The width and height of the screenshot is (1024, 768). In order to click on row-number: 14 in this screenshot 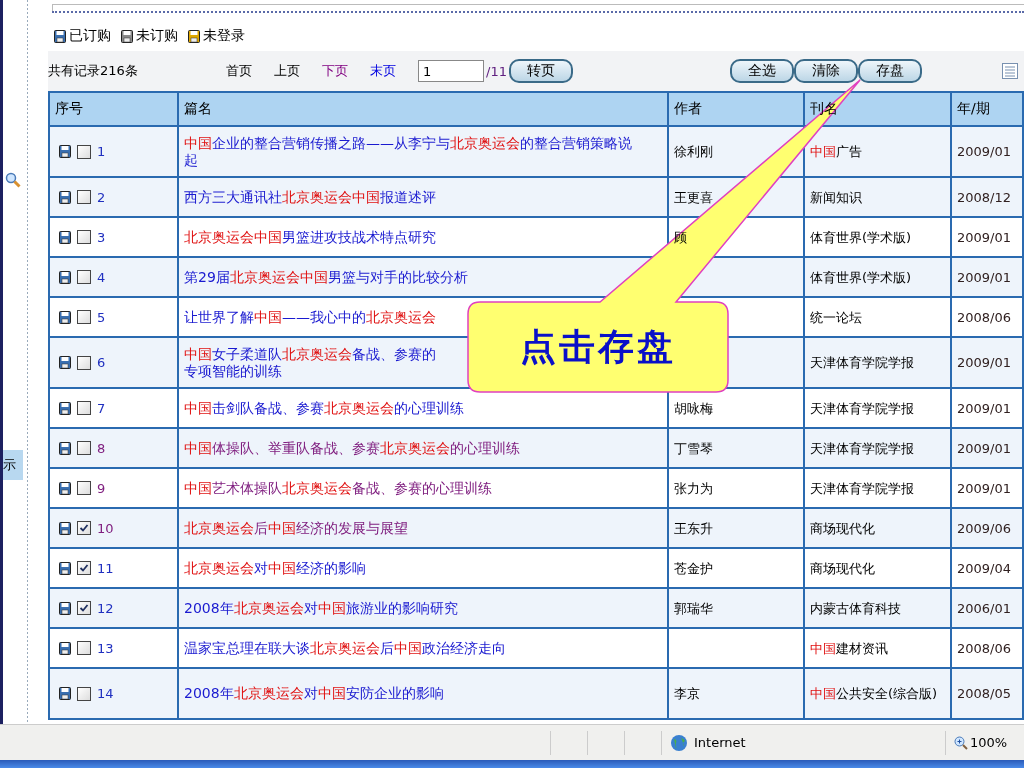, I will do `click(105, 693)`.